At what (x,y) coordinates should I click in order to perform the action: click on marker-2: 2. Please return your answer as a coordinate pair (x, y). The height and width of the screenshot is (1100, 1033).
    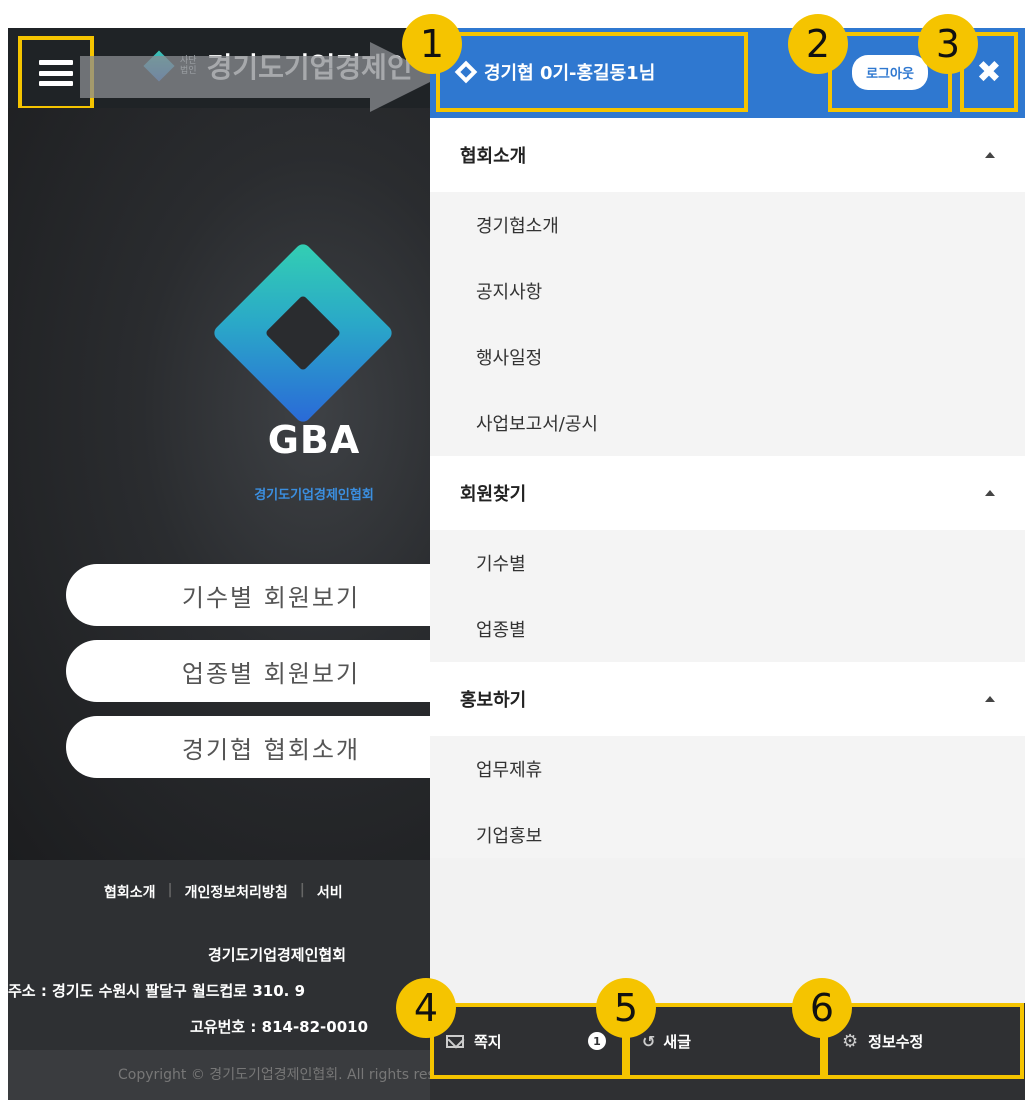
    Looking at the image, I should click on (818, 44).